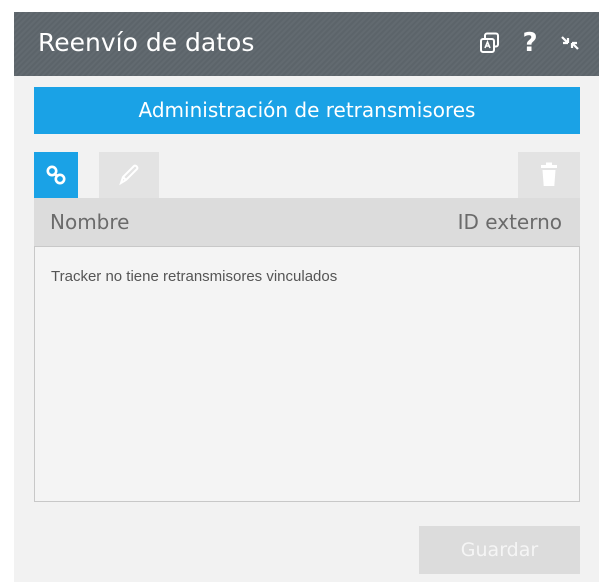 The width and height of the screenshot is (599, 582). What do you see at coordinates (89, 222) in the screenshot?
I see `column-header-name: Nombre` at bounding box center [89, 222].